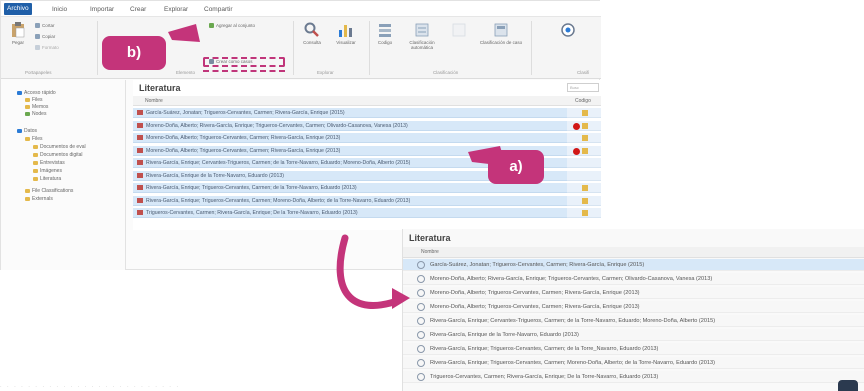 The width and height of the screenshot is (864, 391). I want to click on auto-classification-button: Clasificación automática, so click(422, 36).